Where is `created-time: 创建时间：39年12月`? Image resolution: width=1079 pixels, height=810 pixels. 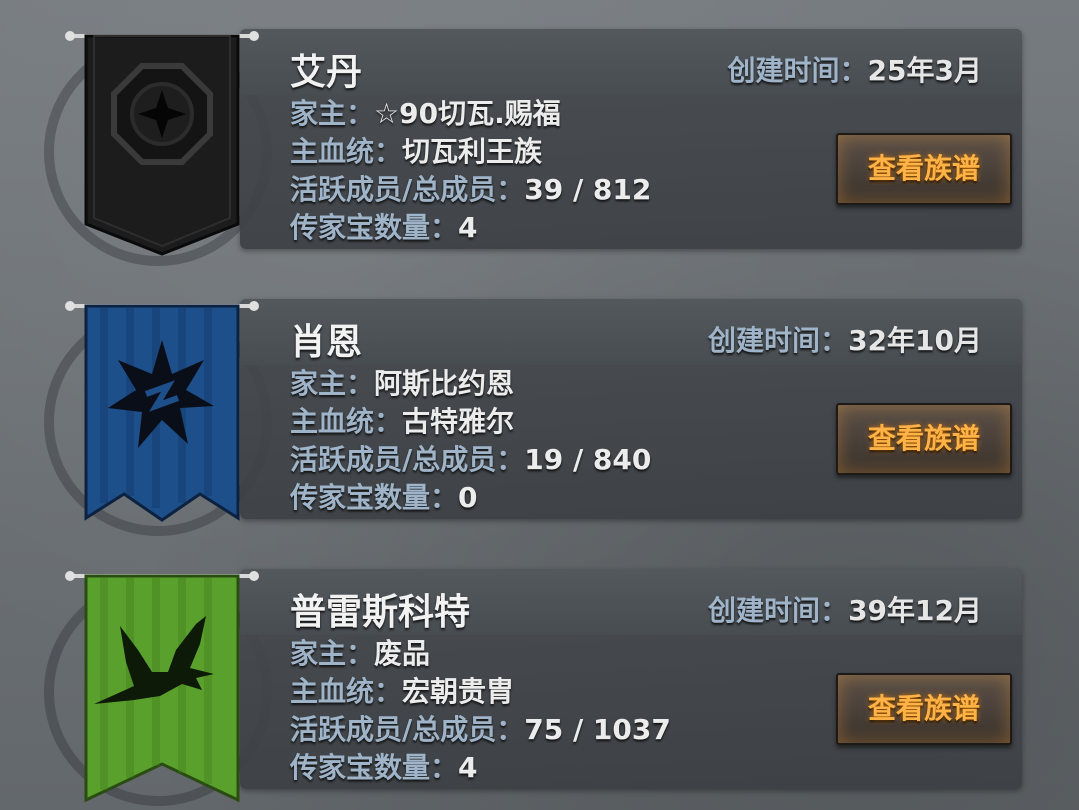
created-time: 创建时间：39年12月 is located at coordinates (845, 609).